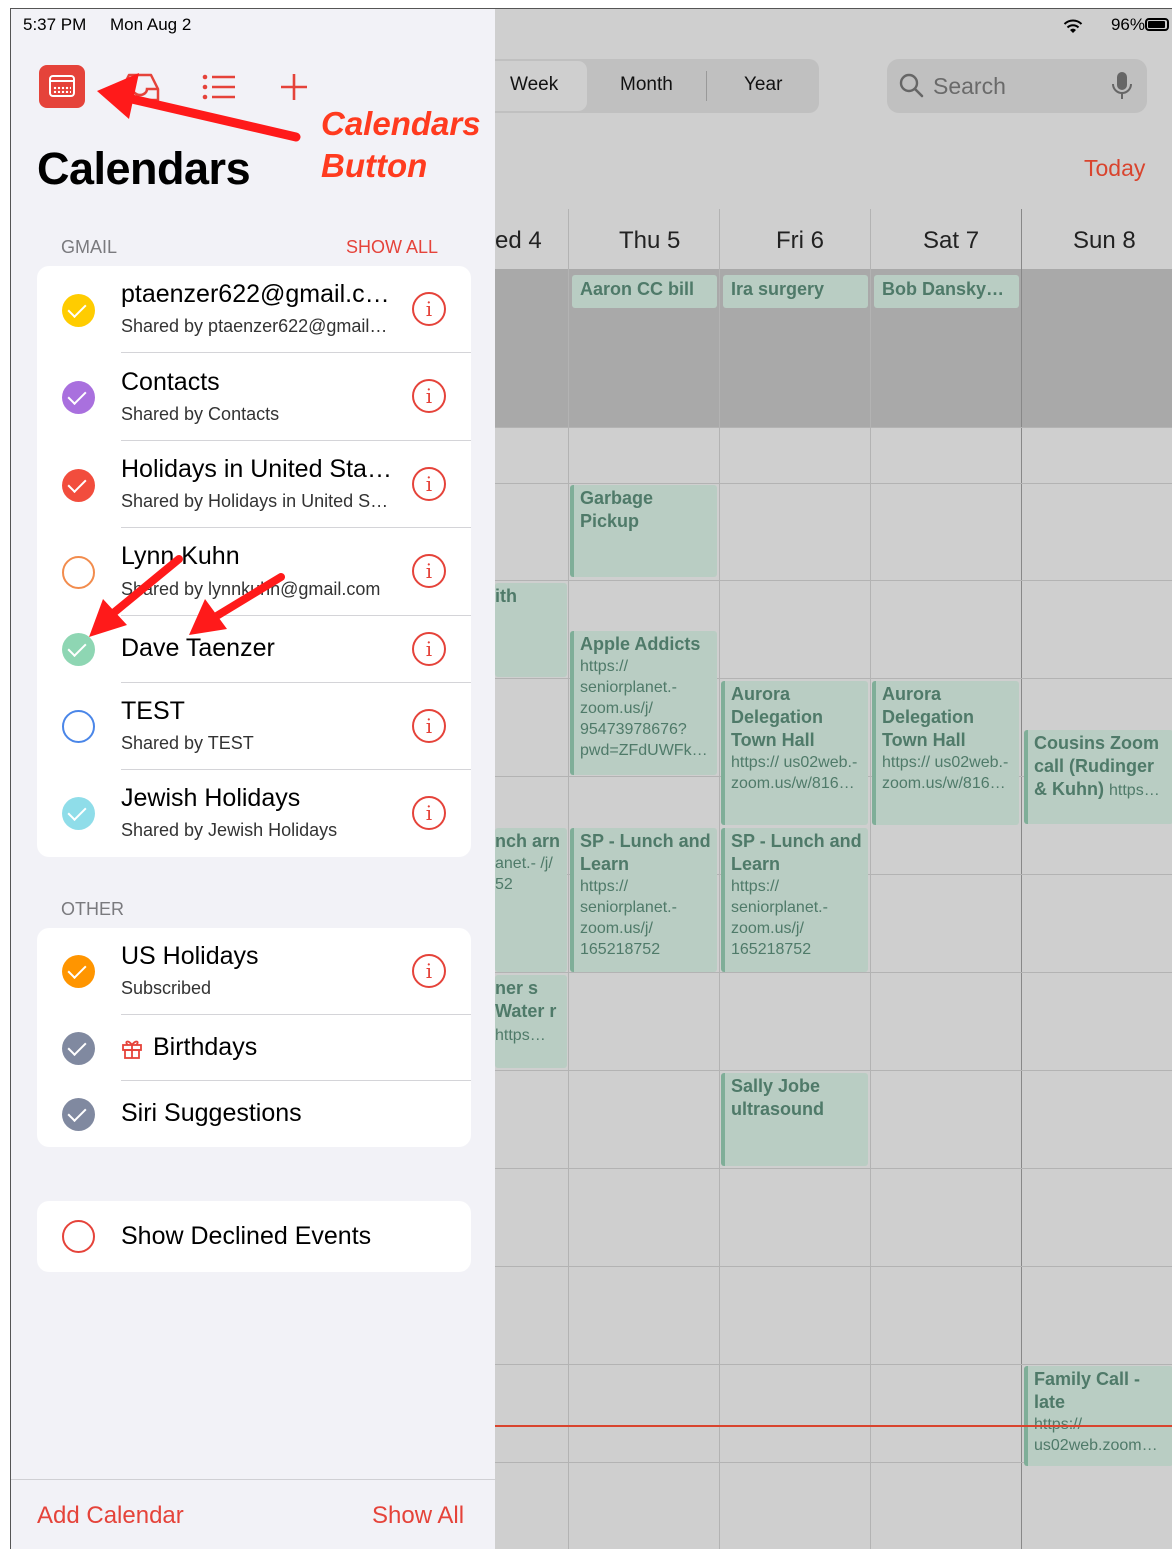 The height and width of the screenshot is (1549, 1172). I want to click on annotation-arrows, so click(195, 355).